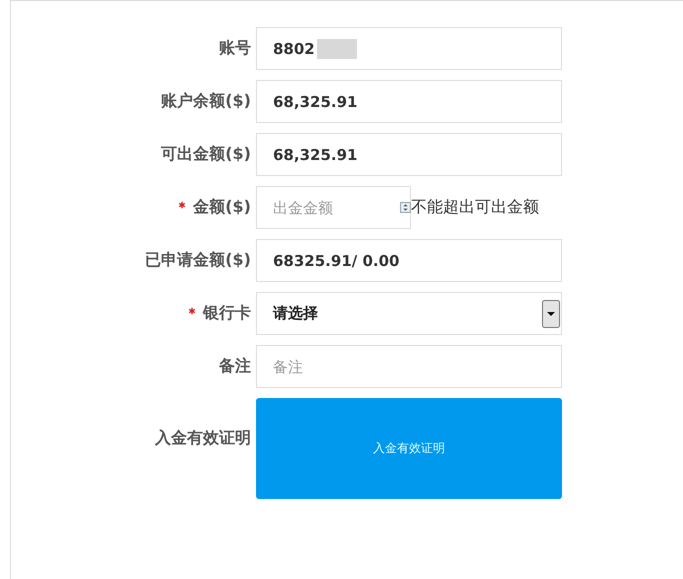 Image resolution: width=683 pixels, height=579 pixels. What do you see at coordinates (409, 48) in the screenshot?
I see `input-field: 8802` at bounding box center [409, 48].